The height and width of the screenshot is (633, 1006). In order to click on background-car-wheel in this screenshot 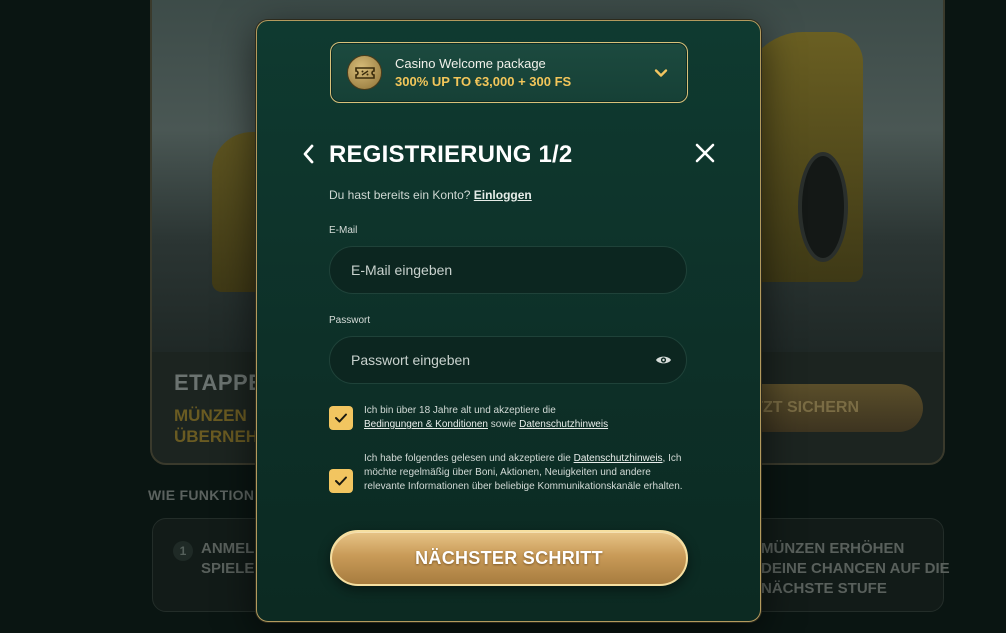, I will do `click(823, 207)`.